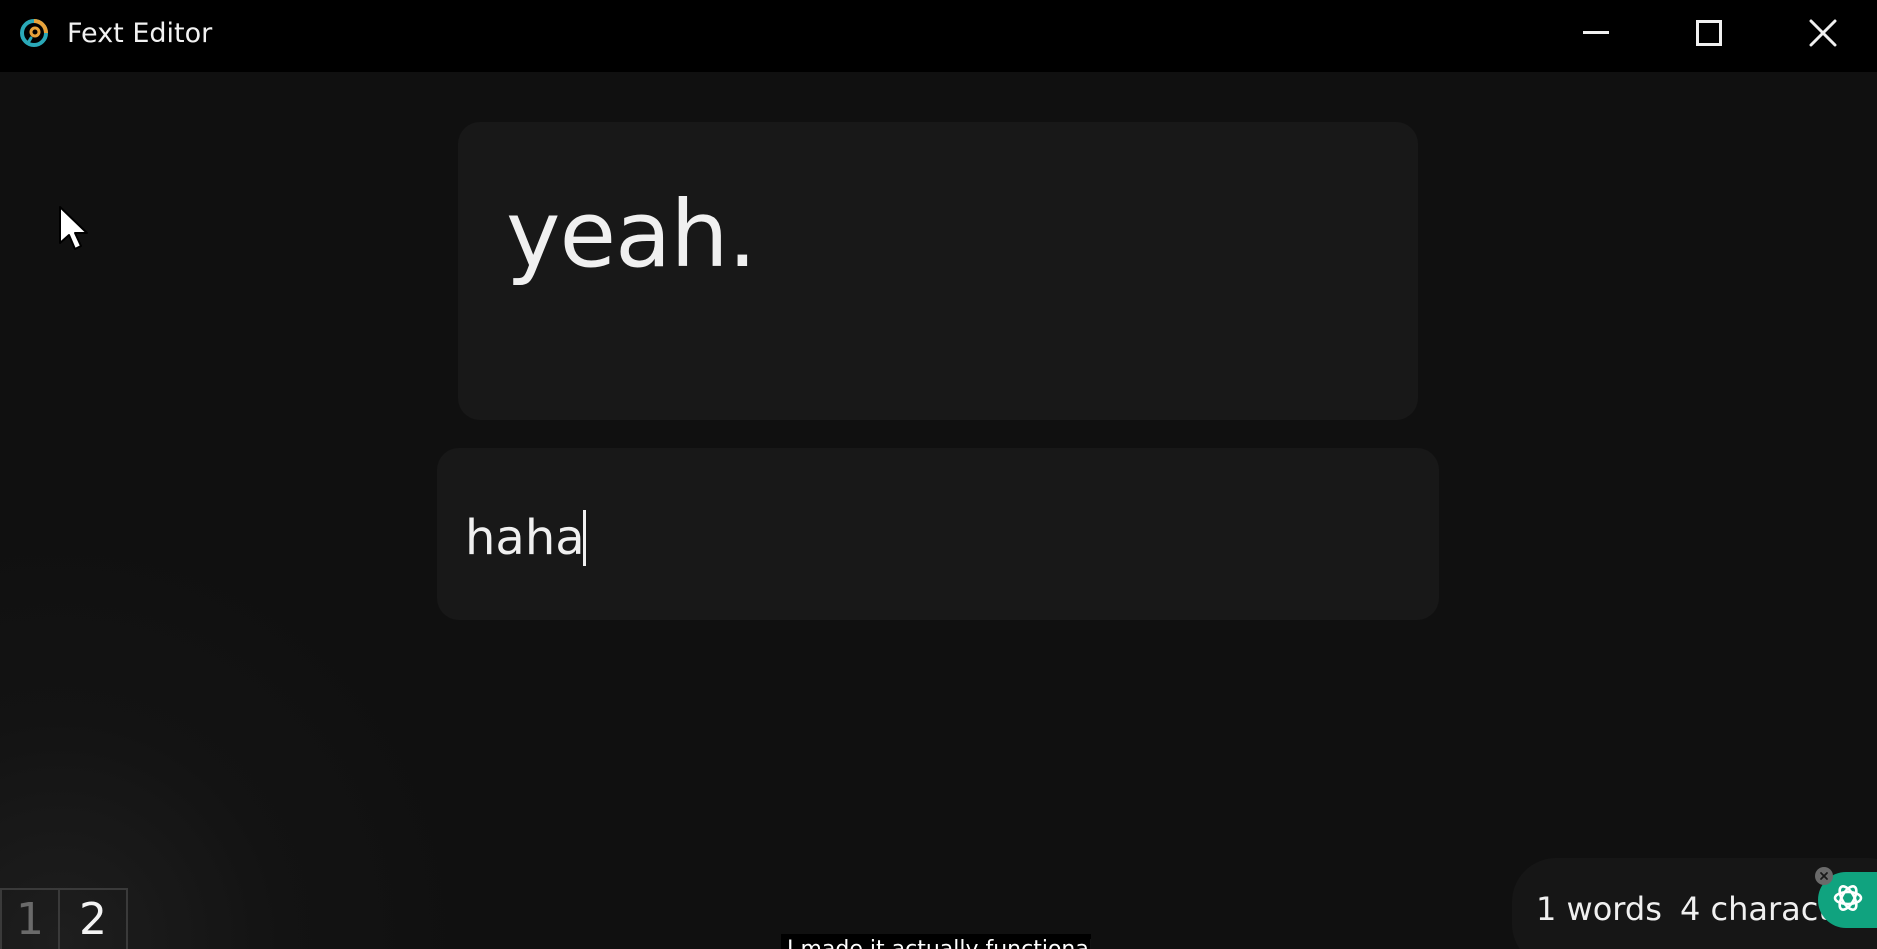 The width and height of the screenshot is (1877, 949). I want to click on close-icon, so click(1823, 33).